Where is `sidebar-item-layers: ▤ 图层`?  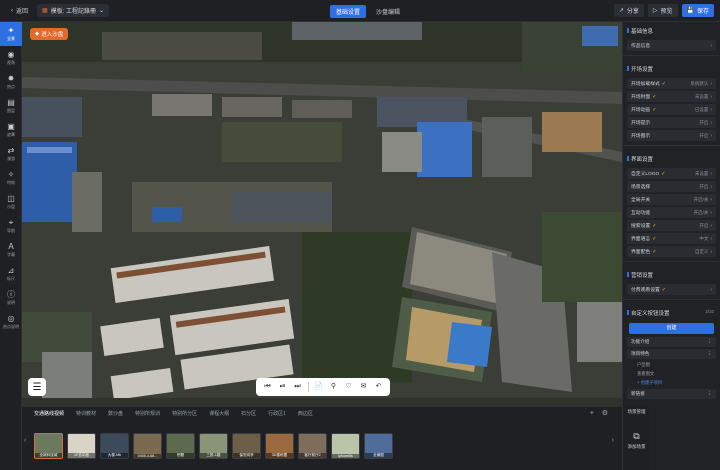
sidebar-item-layers: ▤ 图层 is located at coordinates (11, 106).